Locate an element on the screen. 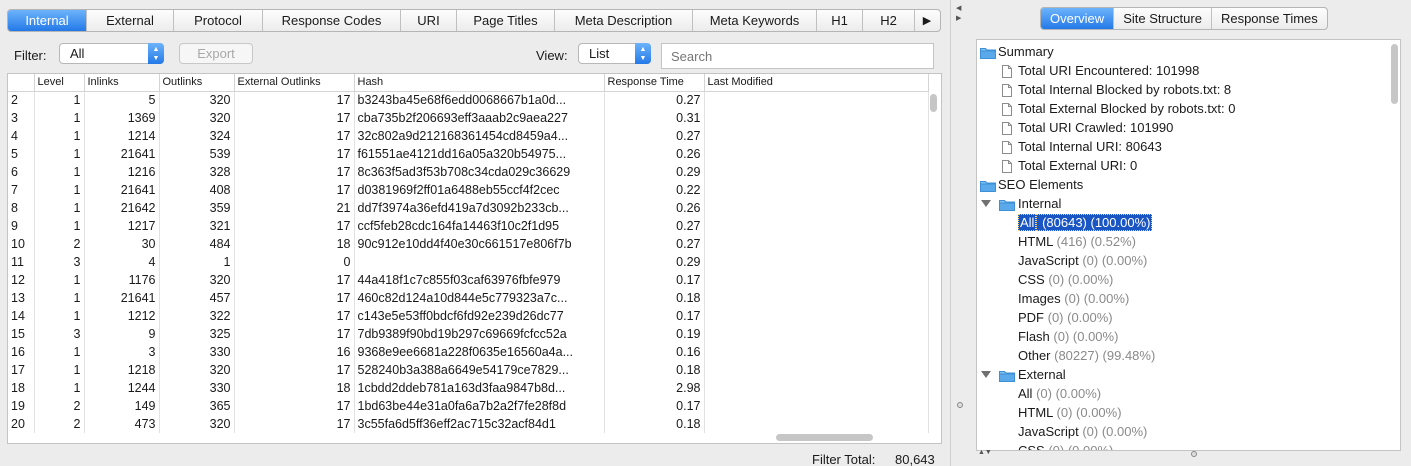  collapse-right-icon: ▶ is located at coordinates (958, 18).